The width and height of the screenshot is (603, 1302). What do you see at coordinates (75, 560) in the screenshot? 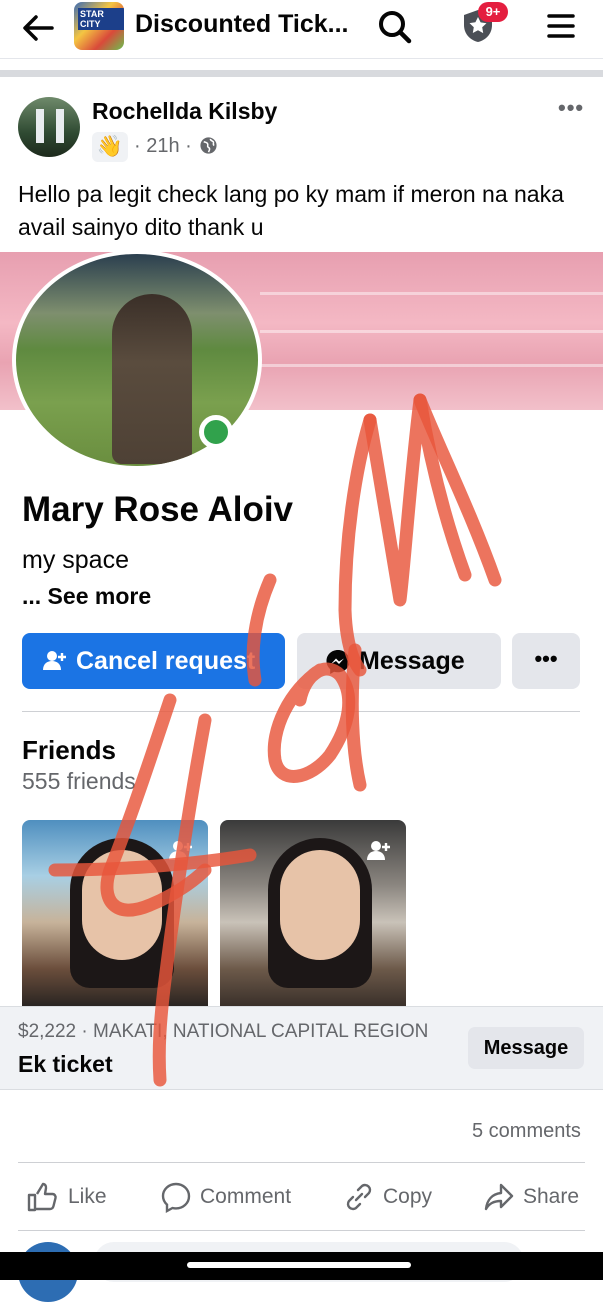
I see `profile-bio: my space` at bounding box center [75, 560].